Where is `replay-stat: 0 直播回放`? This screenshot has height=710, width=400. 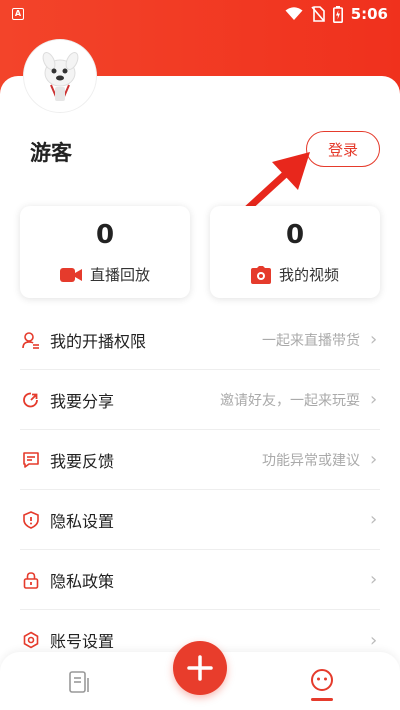
replay-stat: 0 直播回放 is located at coordinates (105, 252).